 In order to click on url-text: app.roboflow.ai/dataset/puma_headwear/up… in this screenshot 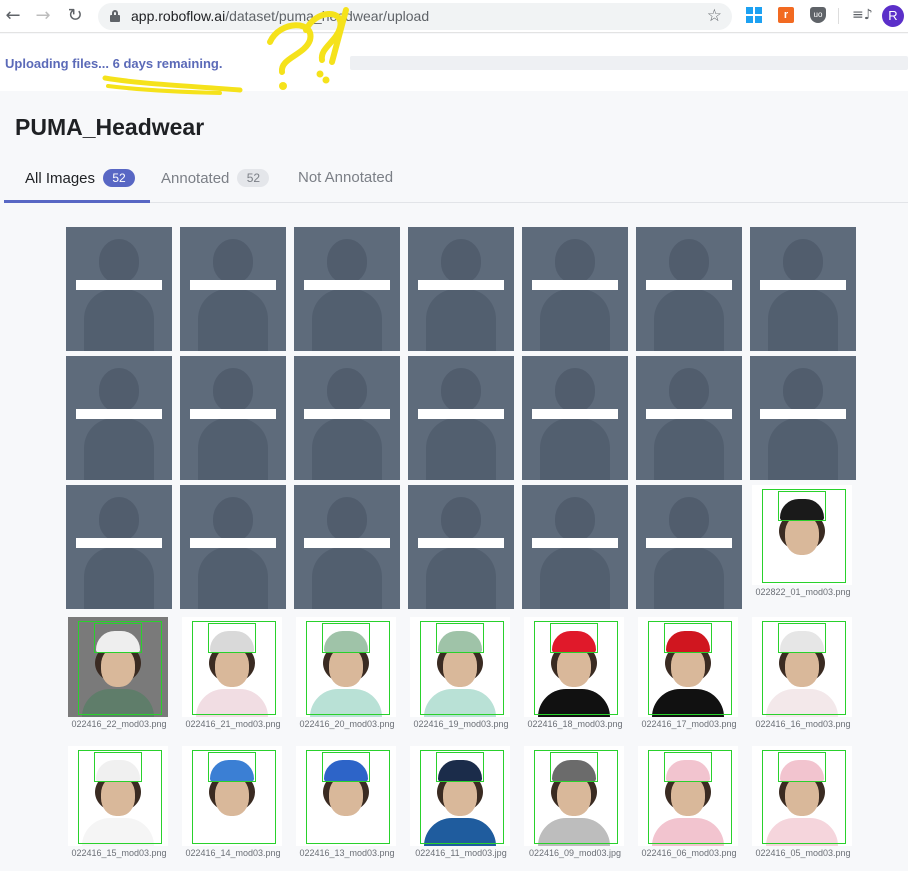, I will do `click(280, 16)`.